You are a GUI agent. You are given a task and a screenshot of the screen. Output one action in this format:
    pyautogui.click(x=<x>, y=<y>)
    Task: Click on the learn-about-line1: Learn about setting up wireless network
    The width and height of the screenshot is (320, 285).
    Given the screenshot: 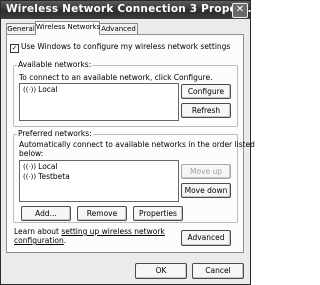 What is the action you would take?
    pyautogui.click(x=89, y=231)
    